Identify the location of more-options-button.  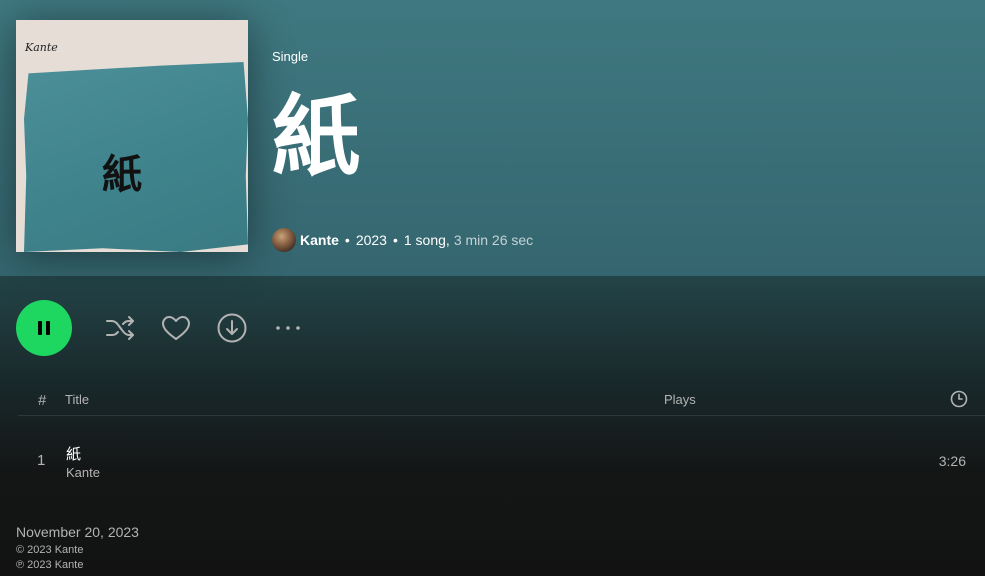
(288, 328).